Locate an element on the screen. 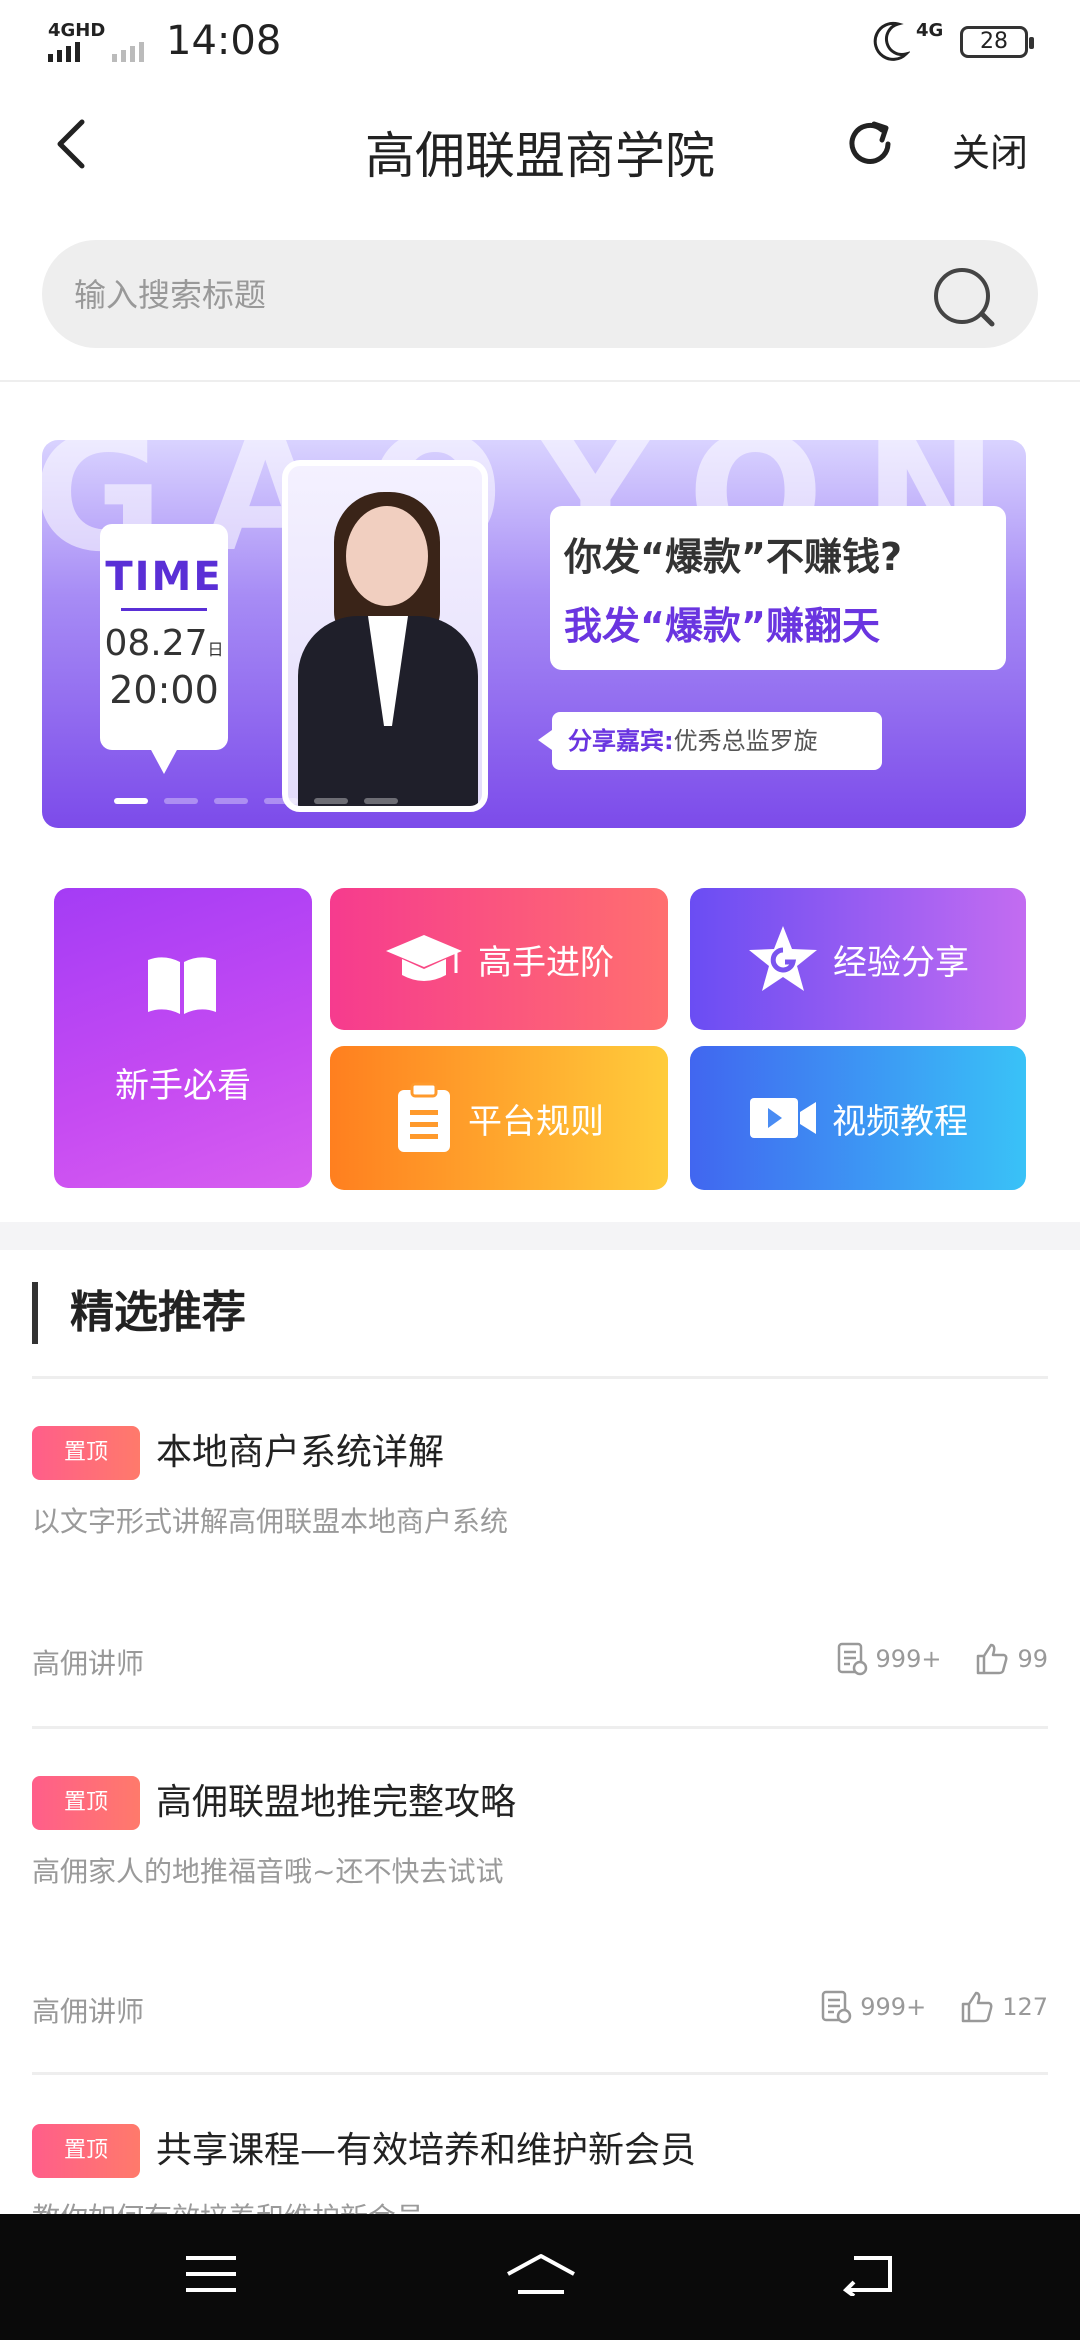 The width and height of the screenshot is (1080, 2340). battery-icon: 28 is located at coordinates (997, 42).